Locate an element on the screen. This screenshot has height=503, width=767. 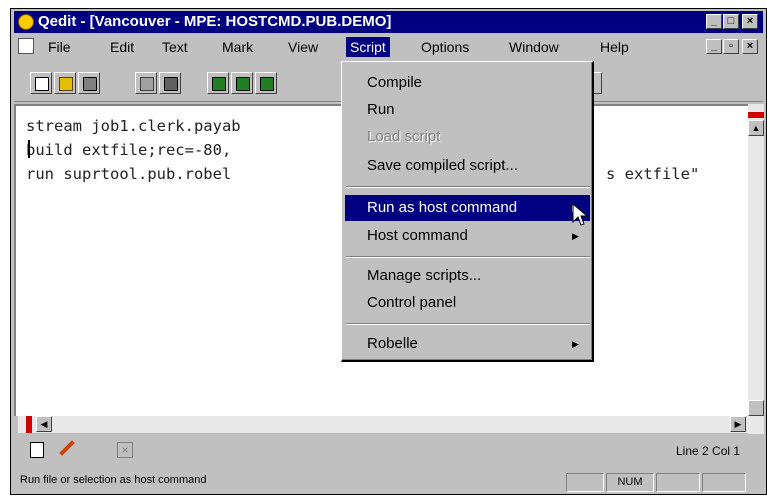
tool1-button is located at coordinates (218, 83).